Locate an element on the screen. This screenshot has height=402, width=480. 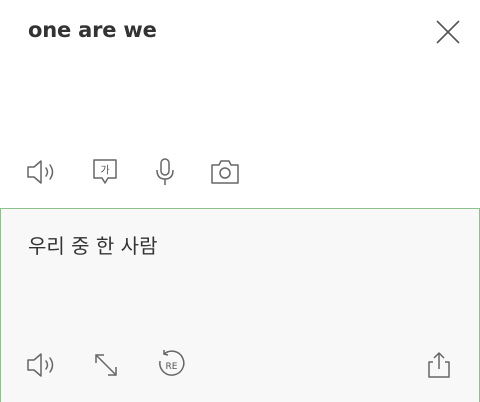
translation-text: 우리 중 한 사람 is located at coordinates (93, 246).